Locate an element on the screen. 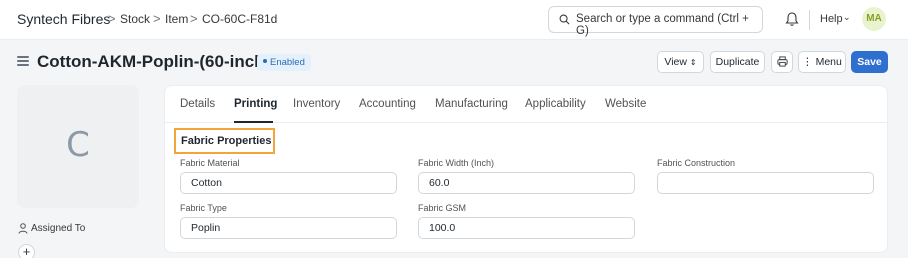  fabric-material-field: Cotton is located at coordinates (288, 183).